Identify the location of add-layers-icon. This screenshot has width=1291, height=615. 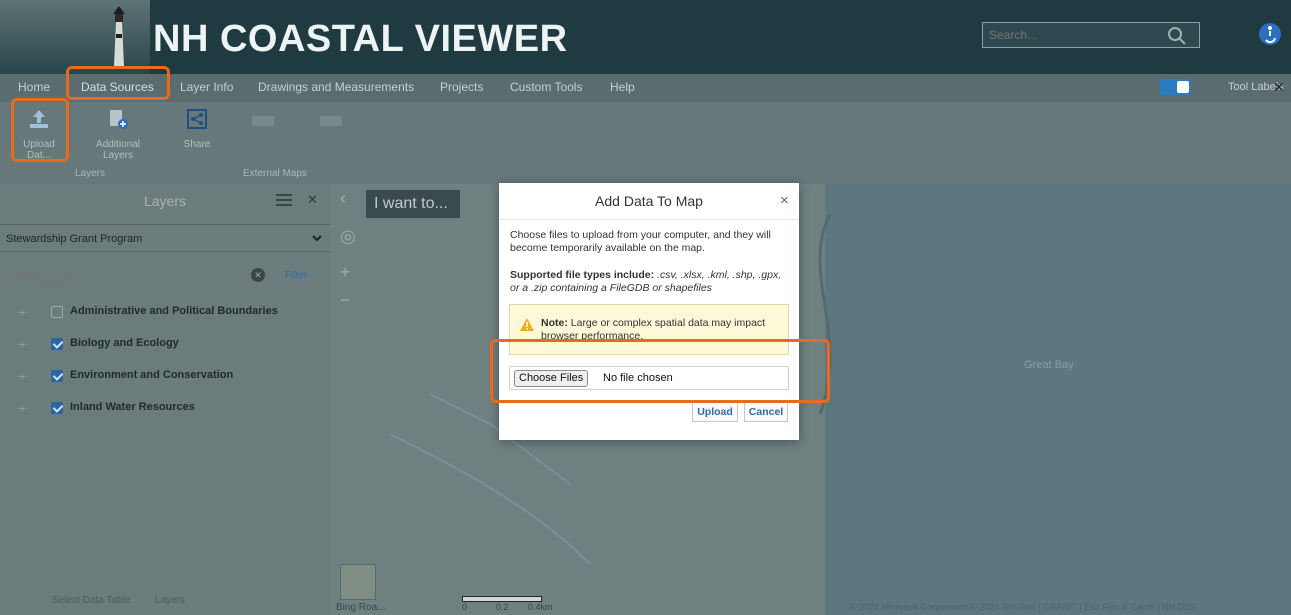
(119, 119).